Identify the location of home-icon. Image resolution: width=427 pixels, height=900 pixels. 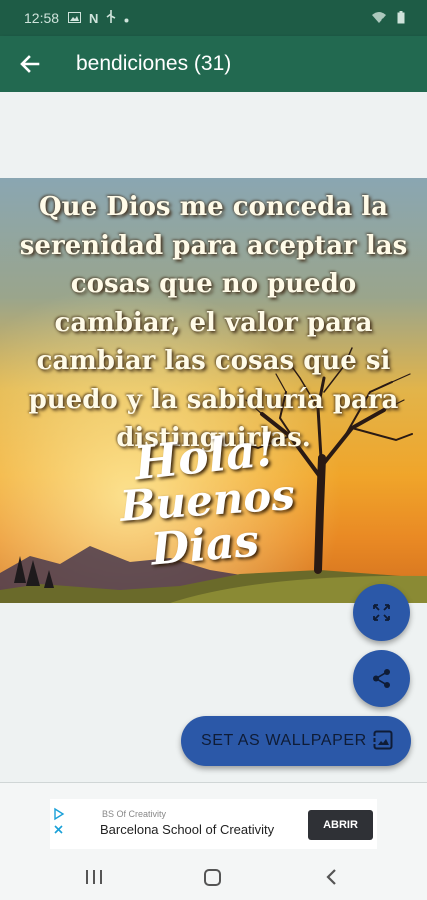
(213, 877).